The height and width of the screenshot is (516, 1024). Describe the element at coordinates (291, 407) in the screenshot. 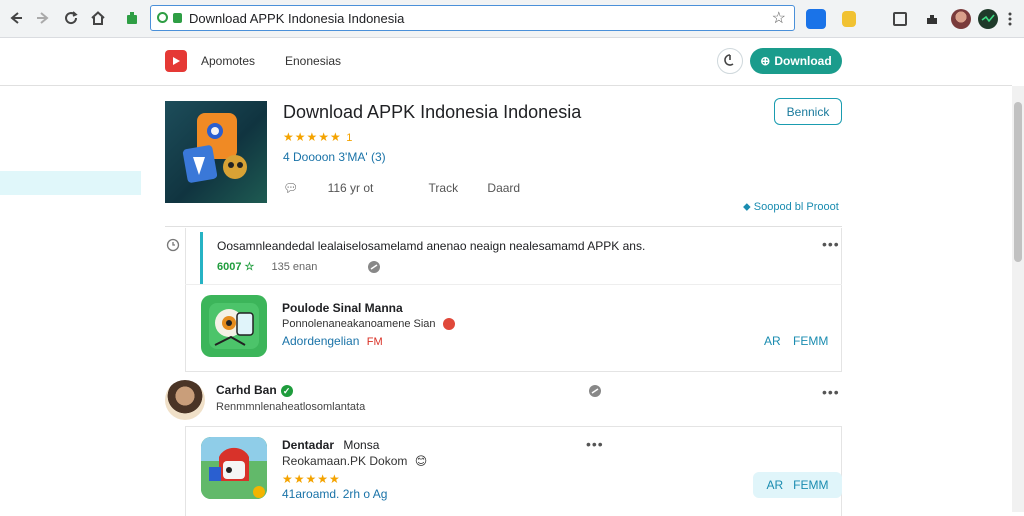

I see `author-subtitle: Renmmnlenaheatlosomlantata` at that location.